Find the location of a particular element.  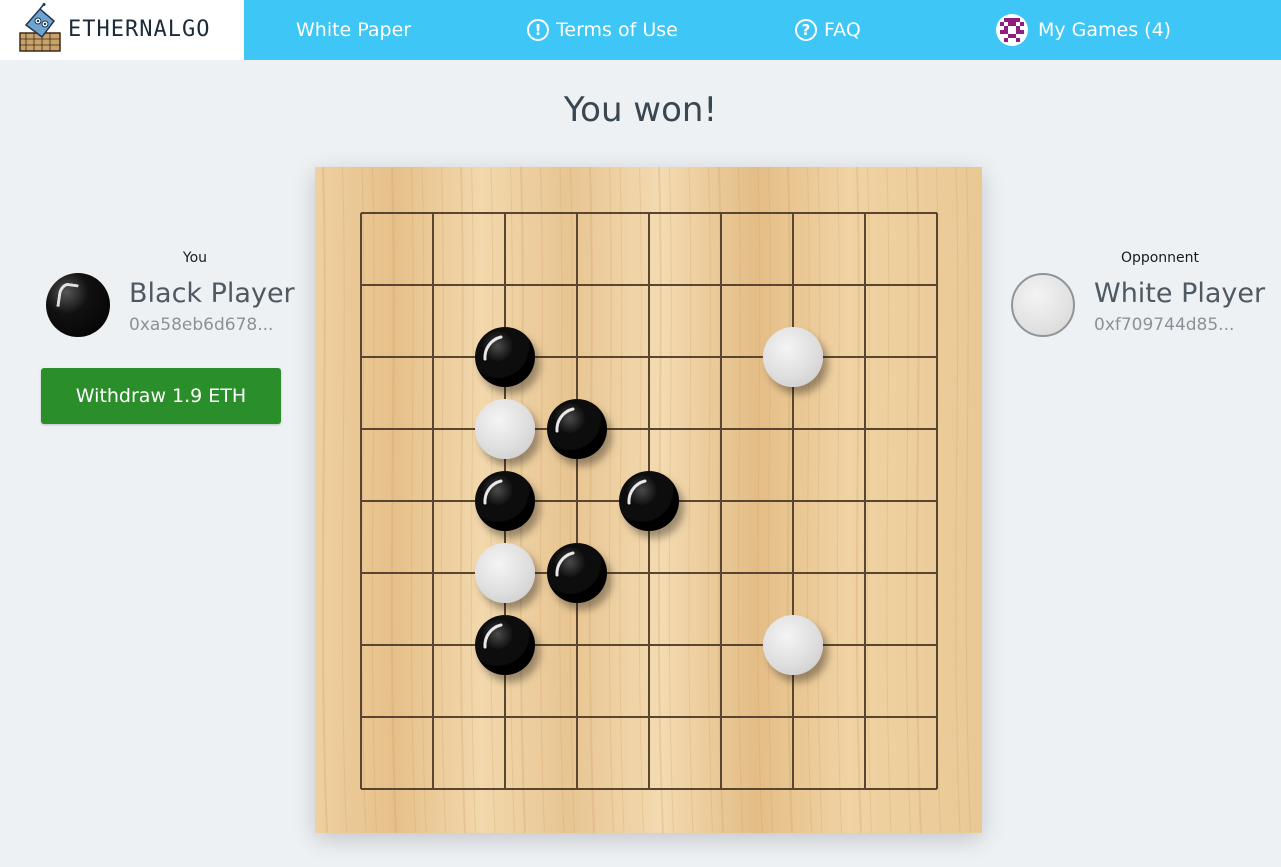

nav-white-paper-label: White Paper is located at coordinates (354, 30).